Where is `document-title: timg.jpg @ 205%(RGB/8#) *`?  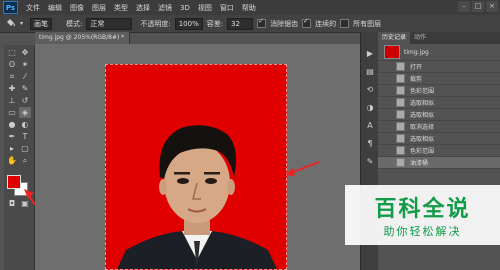
document-title: timg.jpg @ 205%(RGB/8#) * is located at coordinates (82, 37).